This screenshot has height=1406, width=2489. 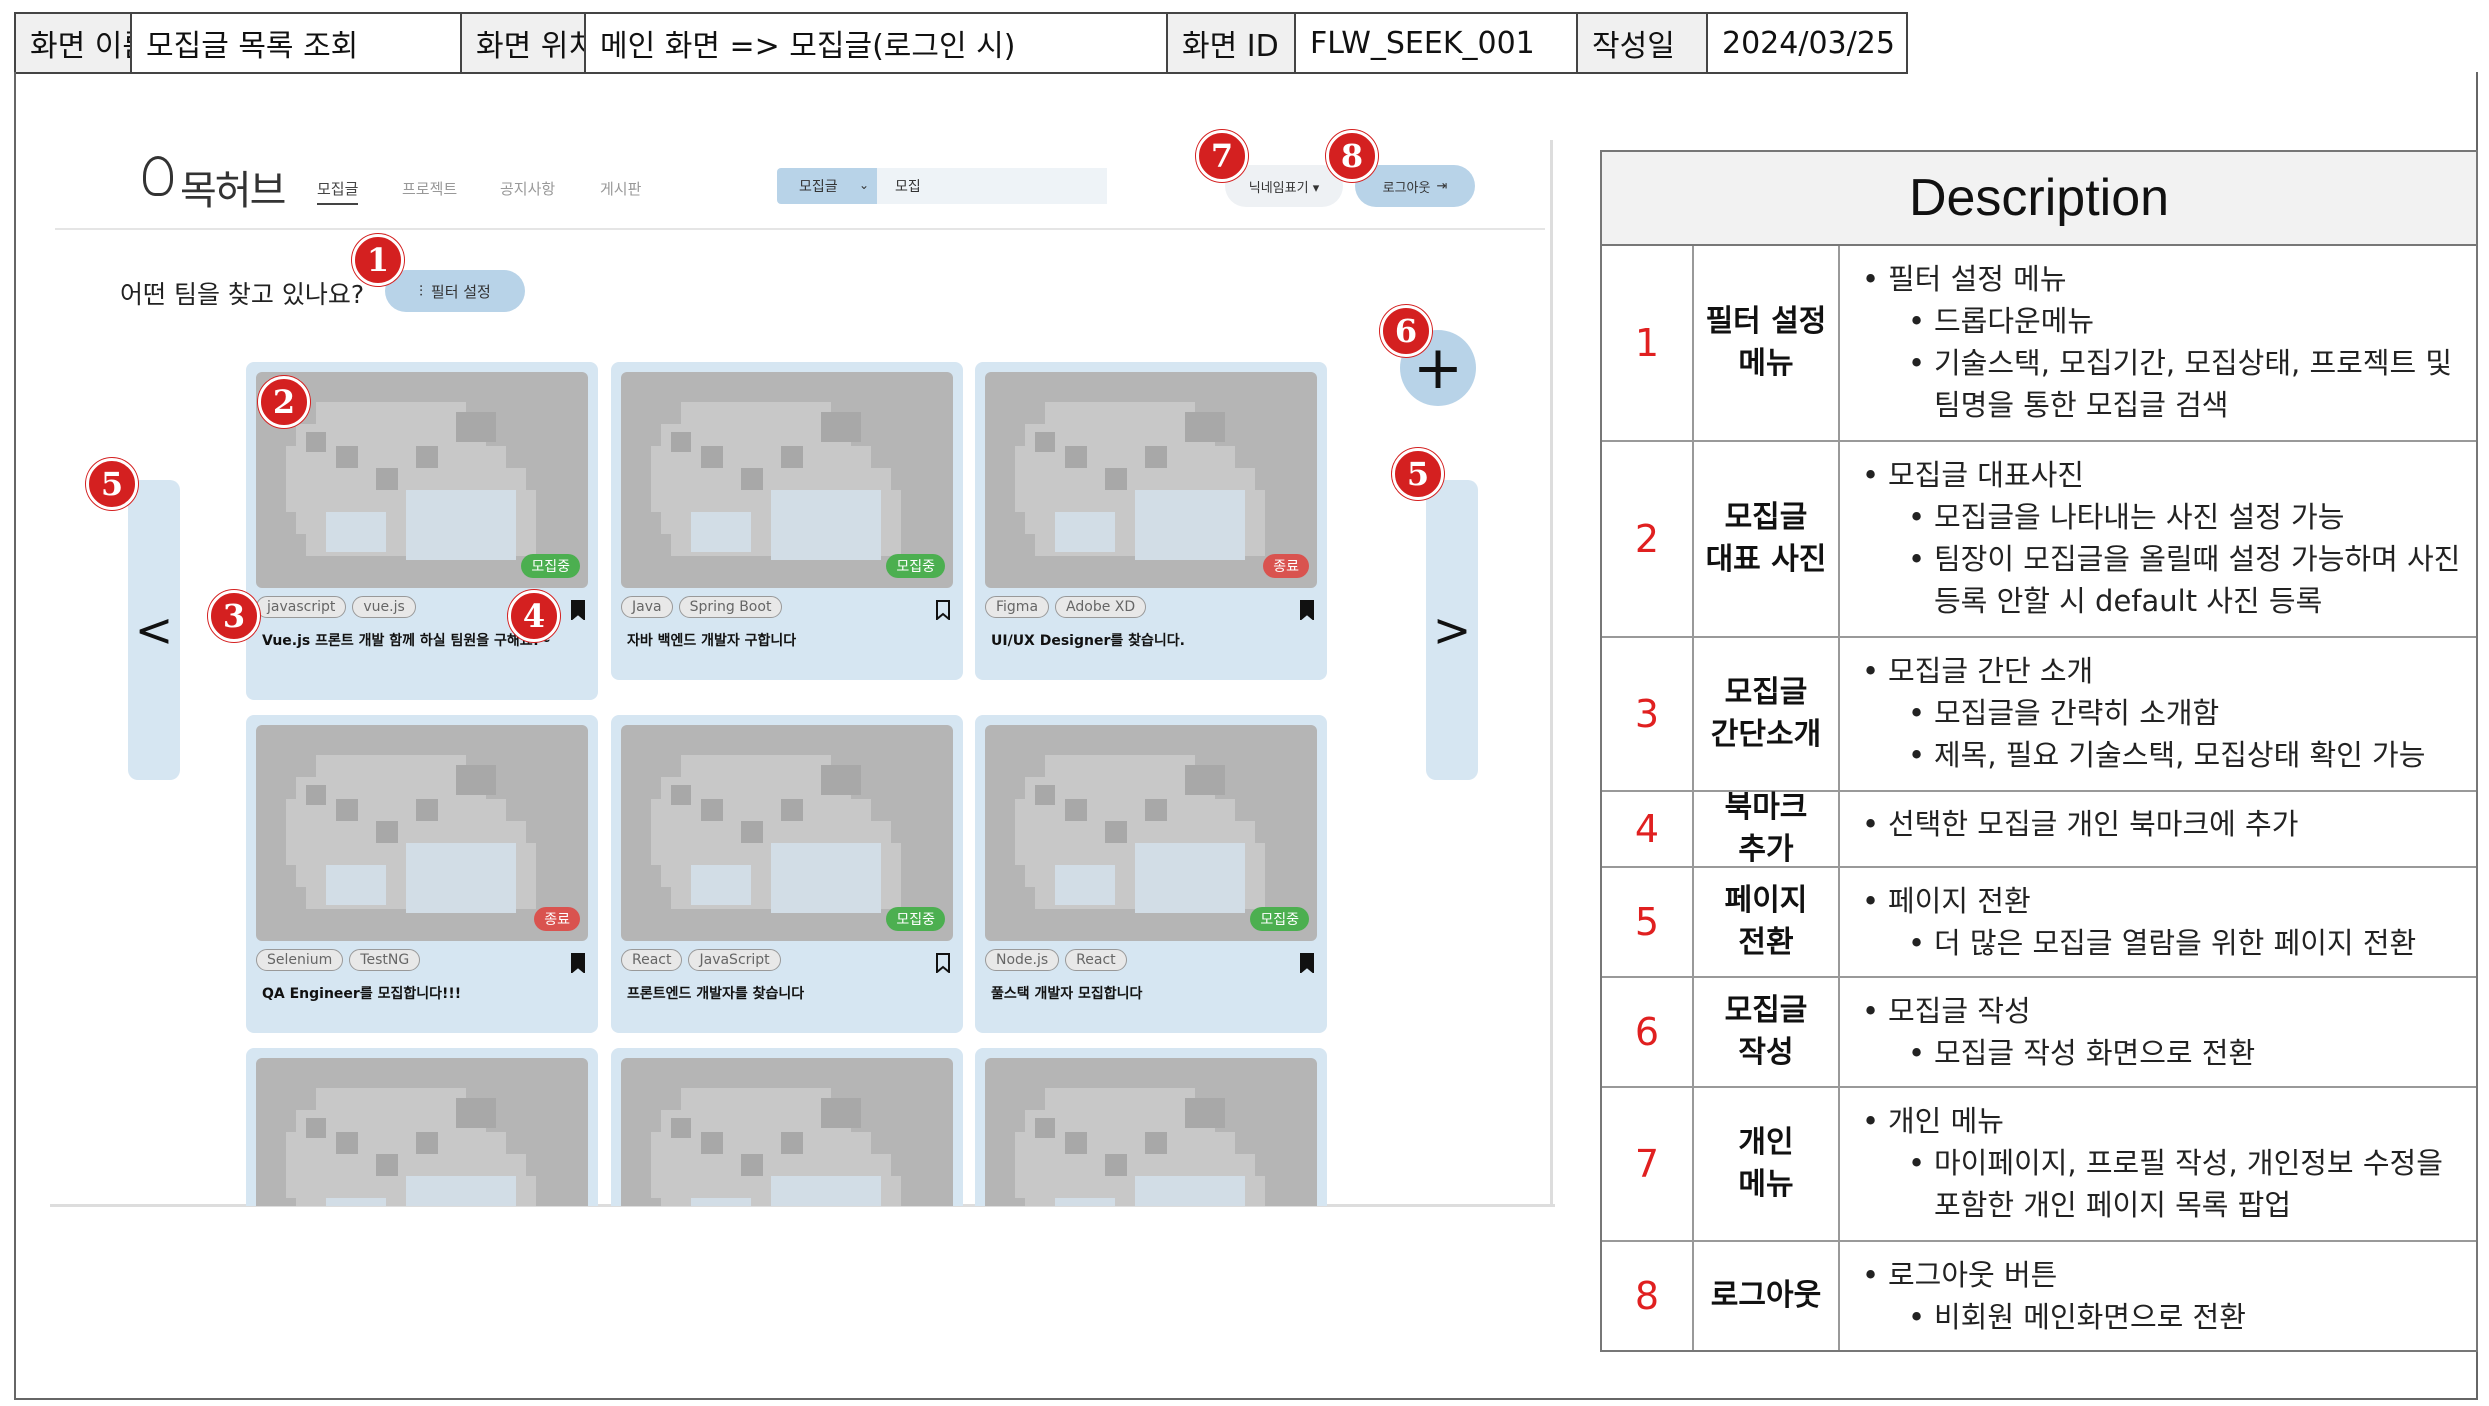 What do you see at coordinates (1648, 1164) in the screenshot?
I see `description-number: 7` at bounding box center [1648, 1164].